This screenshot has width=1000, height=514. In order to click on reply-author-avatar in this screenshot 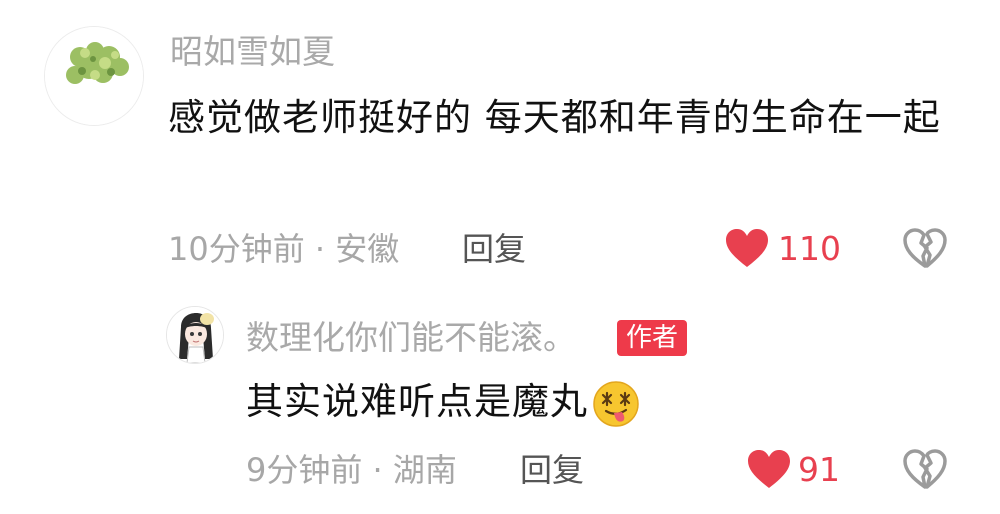, I will do `click(195, 335)`.